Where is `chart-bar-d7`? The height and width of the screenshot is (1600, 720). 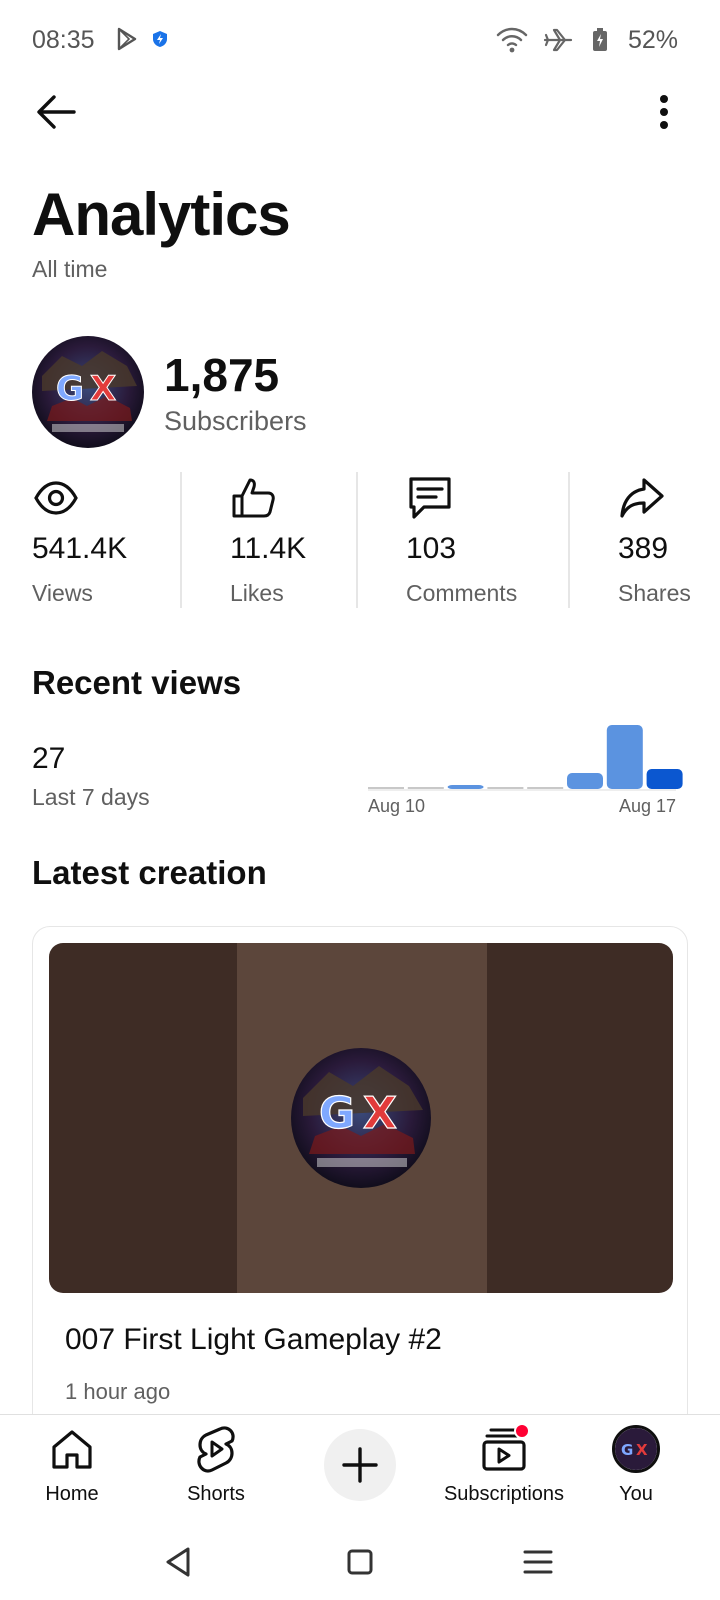 chart-bar-d7 is located at coordinates (624, 757).